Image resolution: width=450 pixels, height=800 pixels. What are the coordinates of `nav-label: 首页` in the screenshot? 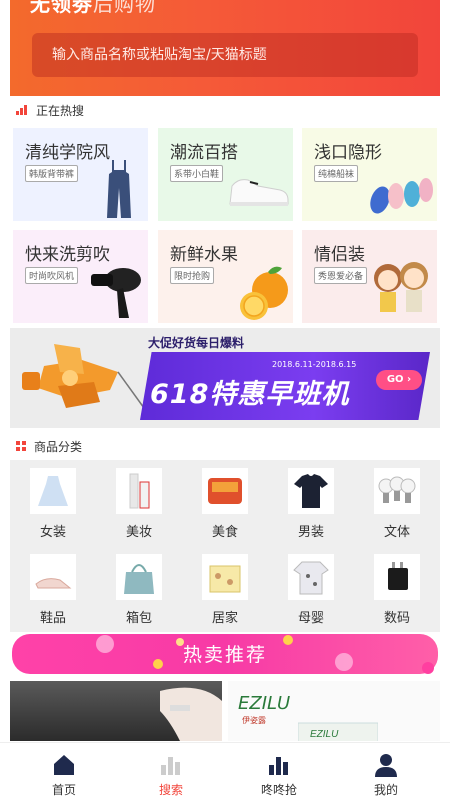 It's located at (63, 790).